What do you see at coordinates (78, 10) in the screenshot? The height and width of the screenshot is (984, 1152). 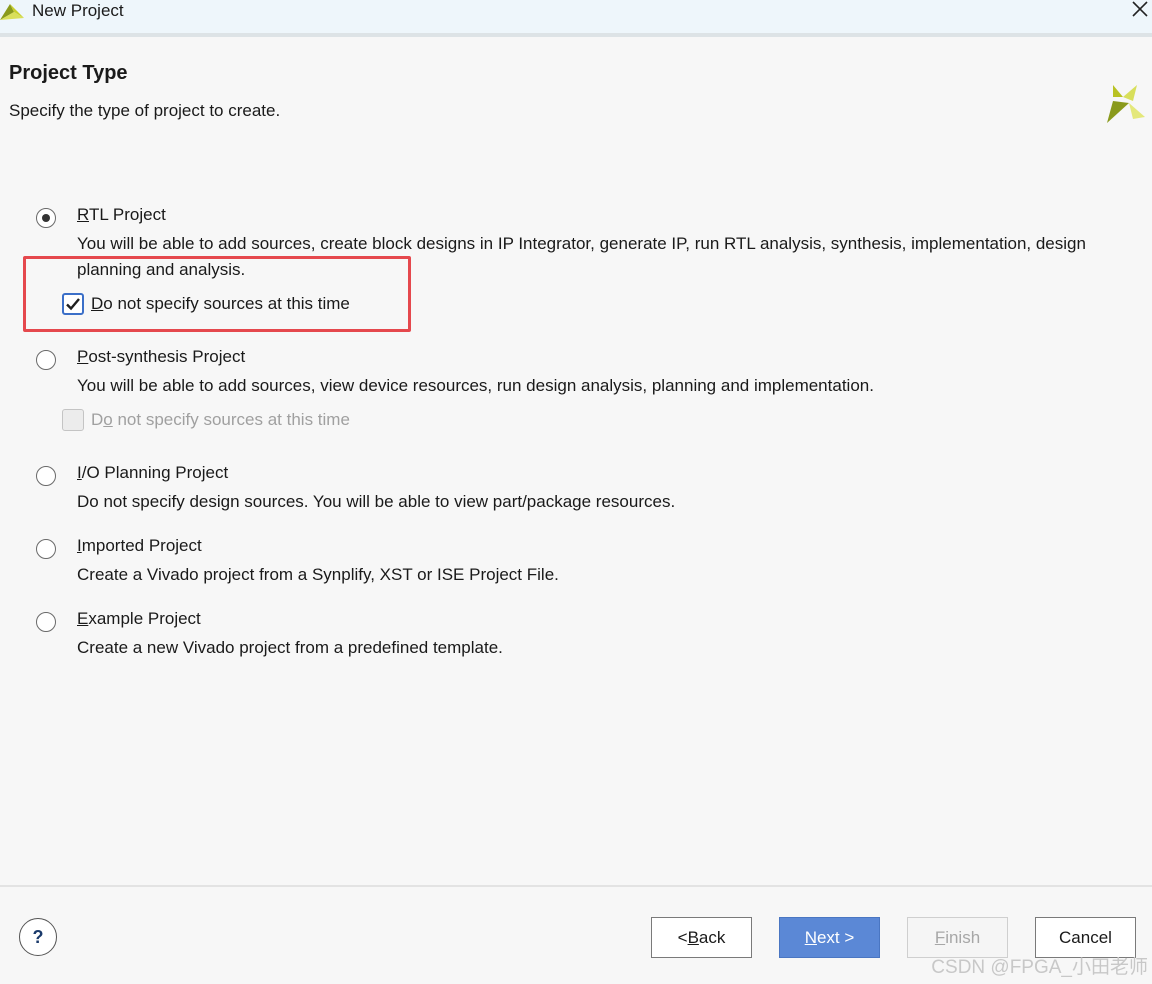 I see `window-title: New Project` at bounding box center [78, 10].